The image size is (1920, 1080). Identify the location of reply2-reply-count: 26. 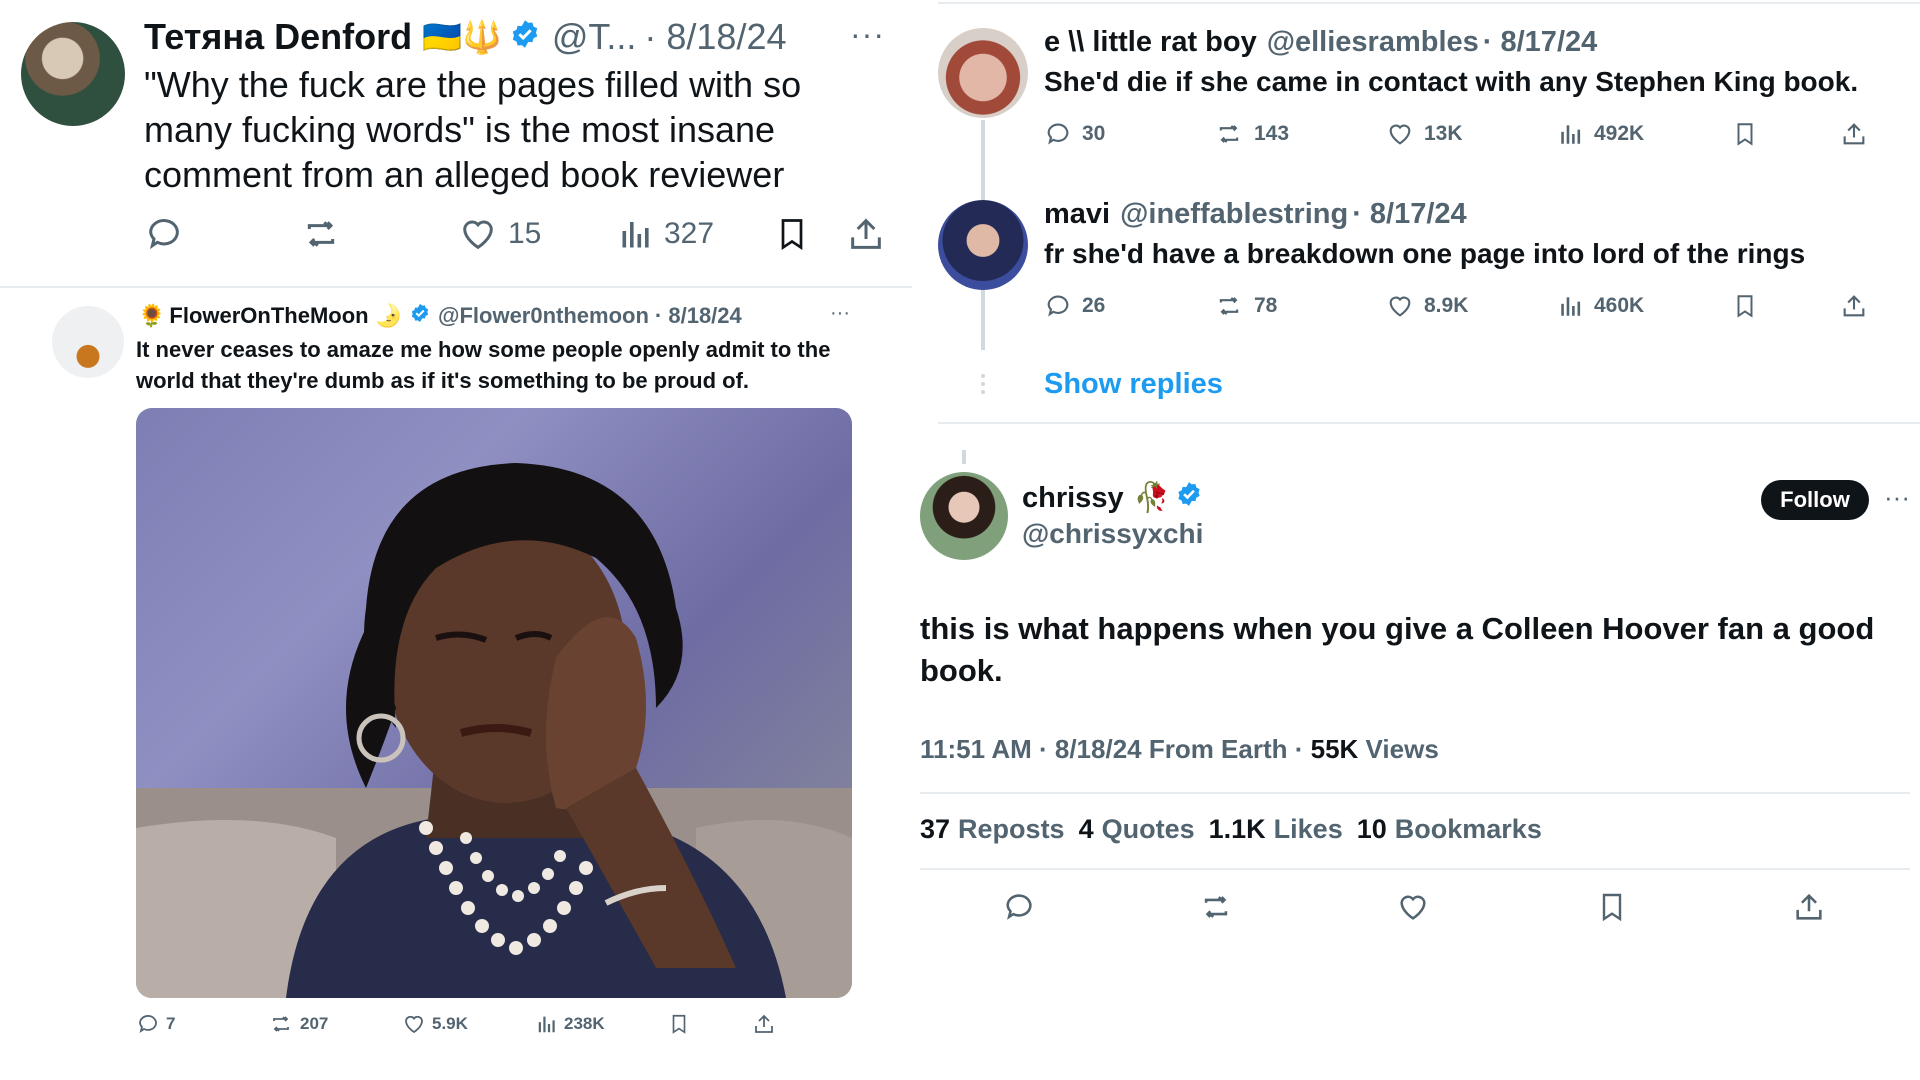
(1094, 305).